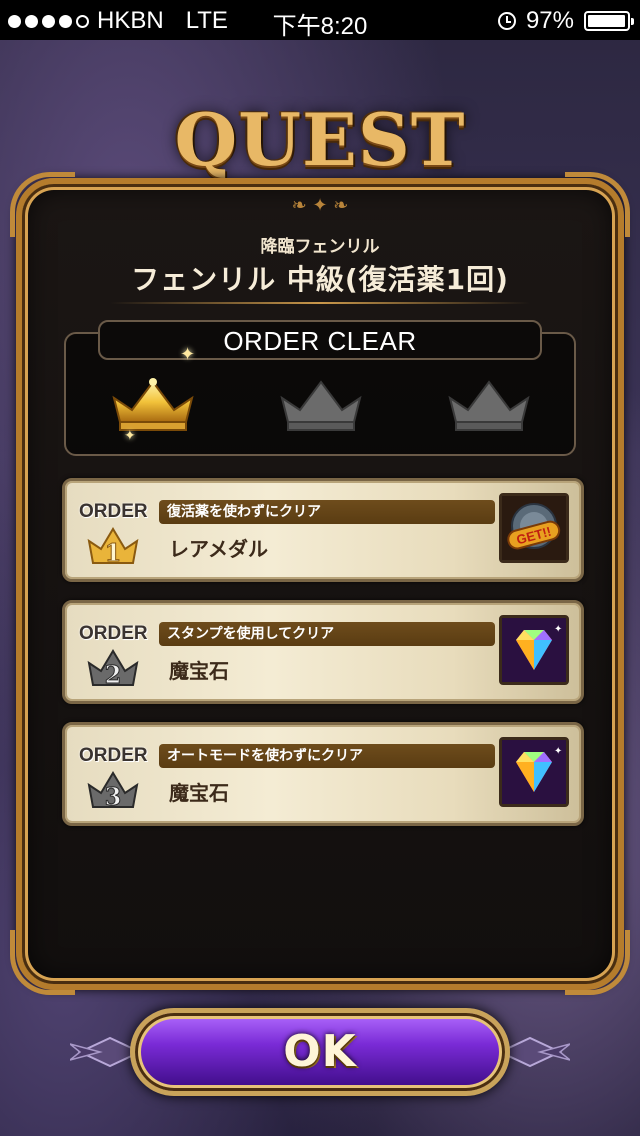 This screenshot has height=1136, width=640. What do you see at coordinates (327, 756) in the screenshot?
I see `order-condition: オートモードを使わずにクリア` at bounding box center [327, 756].